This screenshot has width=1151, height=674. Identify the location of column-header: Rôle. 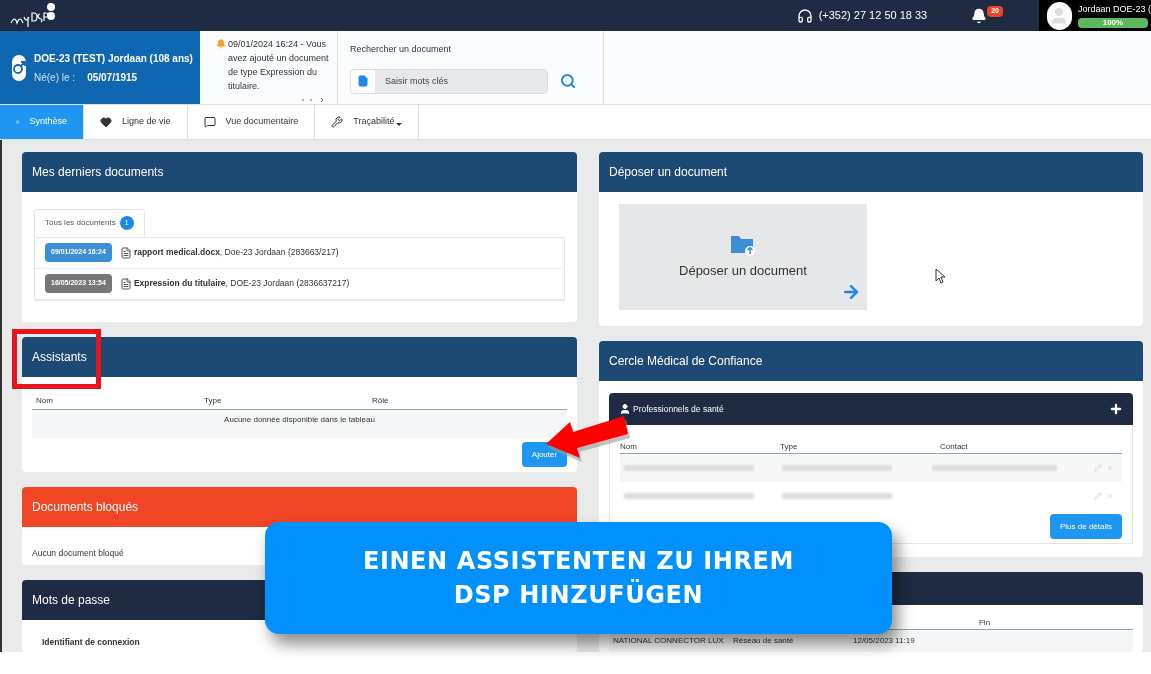
(381, 401).